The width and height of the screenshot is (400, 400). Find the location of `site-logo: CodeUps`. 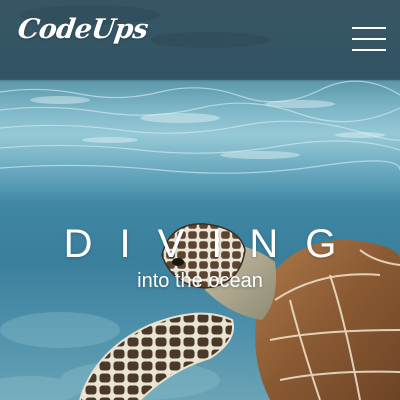

site-logo: CodeUps is located at coordinates (83, 29).